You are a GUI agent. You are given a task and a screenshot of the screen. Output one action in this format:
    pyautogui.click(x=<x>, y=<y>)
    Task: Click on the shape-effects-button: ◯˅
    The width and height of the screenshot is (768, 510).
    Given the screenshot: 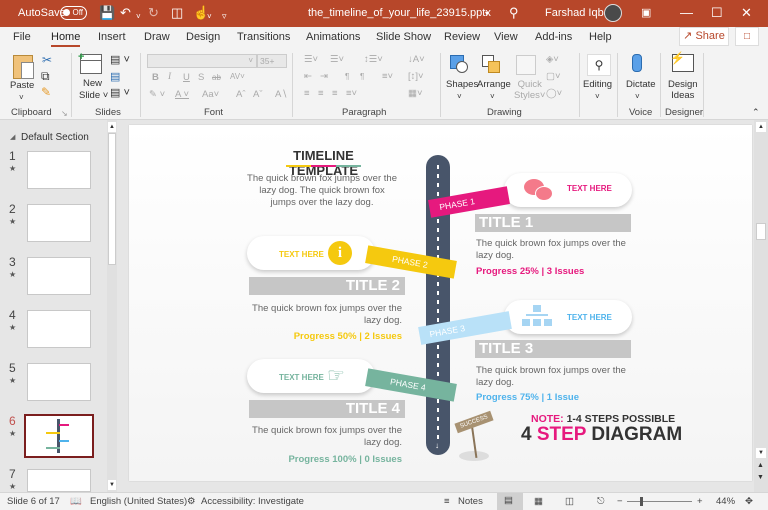 What is the action you would take?
    pyautogui.click(x=554, y=93)
    